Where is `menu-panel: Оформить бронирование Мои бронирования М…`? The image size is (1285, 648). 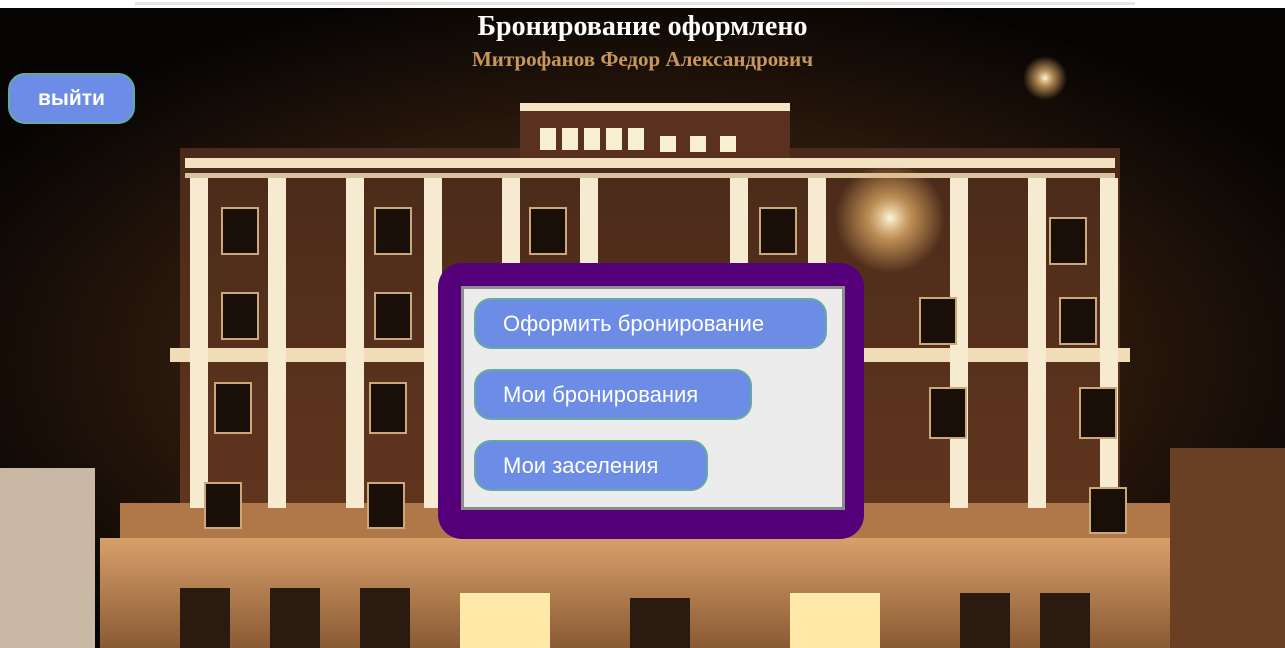 menu-panel: Оформить бронирование Мои бронирования М… is located at coordinates (651, 401).